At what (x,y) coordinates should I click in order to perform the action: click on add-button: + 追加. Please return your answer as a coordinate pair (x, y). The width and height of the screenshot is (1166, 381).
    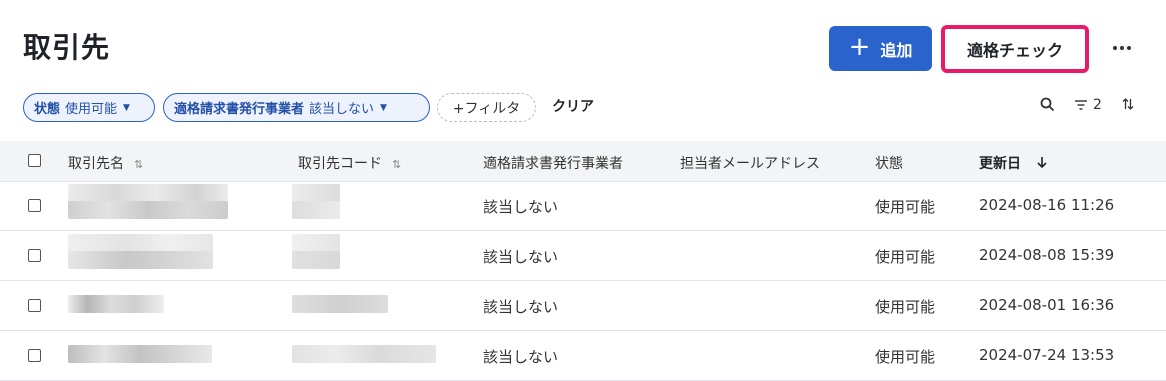
    Looking at the image, I should click on (880, 48).